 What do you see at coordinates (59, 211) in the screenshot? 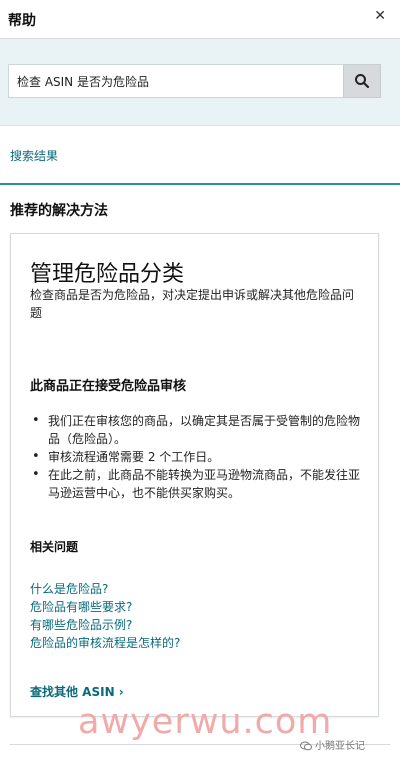
I see `recommended-solutions-heading: 推荐的解决方法` at bounding box center [59, 211].